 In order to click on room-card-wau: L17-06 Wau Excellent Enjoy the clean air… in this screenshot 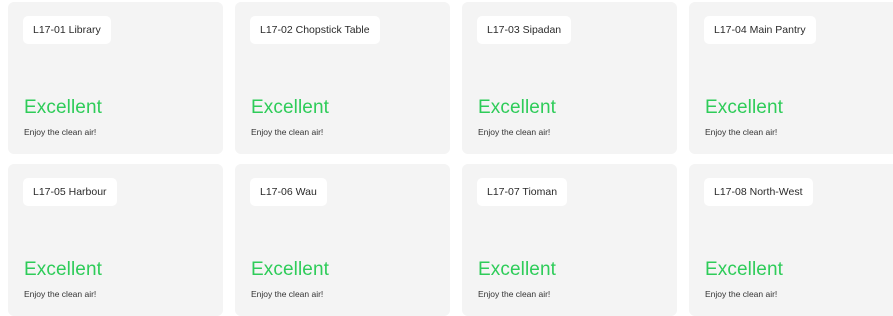, I will do `click(342, 240)`.